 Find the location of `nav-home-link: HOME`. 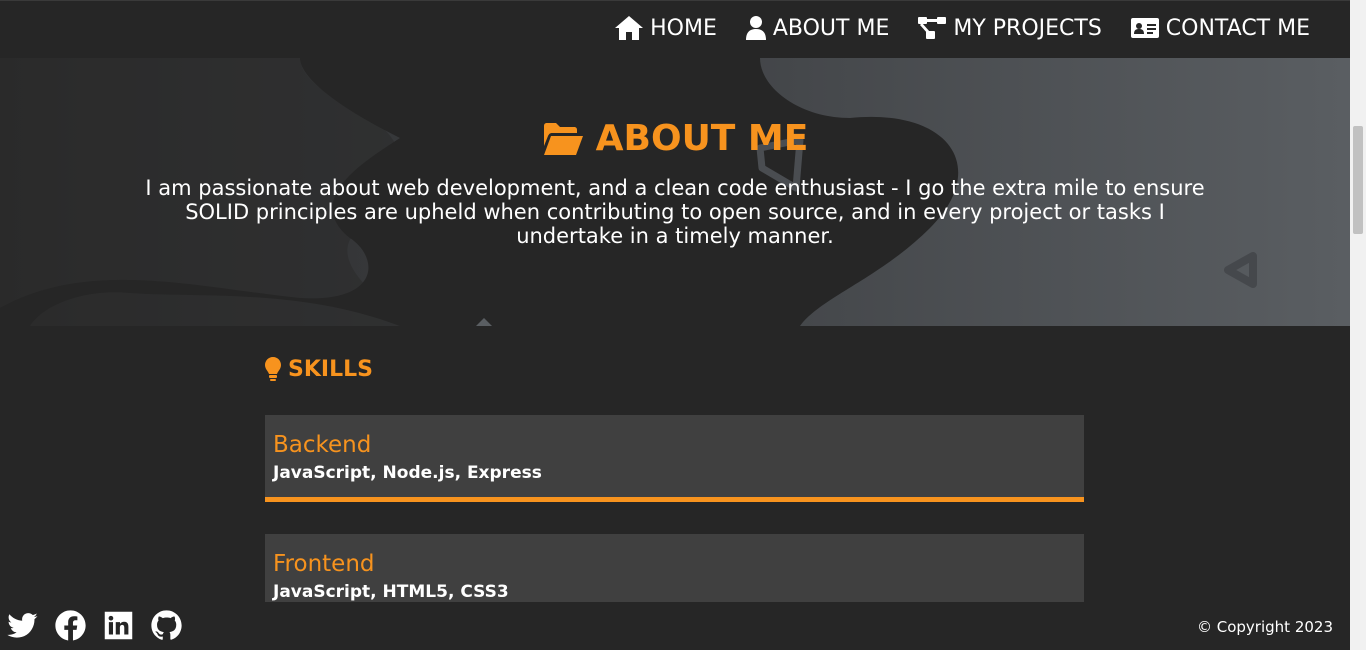

nav-home-link: HOME is located at coordinates (665, 28).